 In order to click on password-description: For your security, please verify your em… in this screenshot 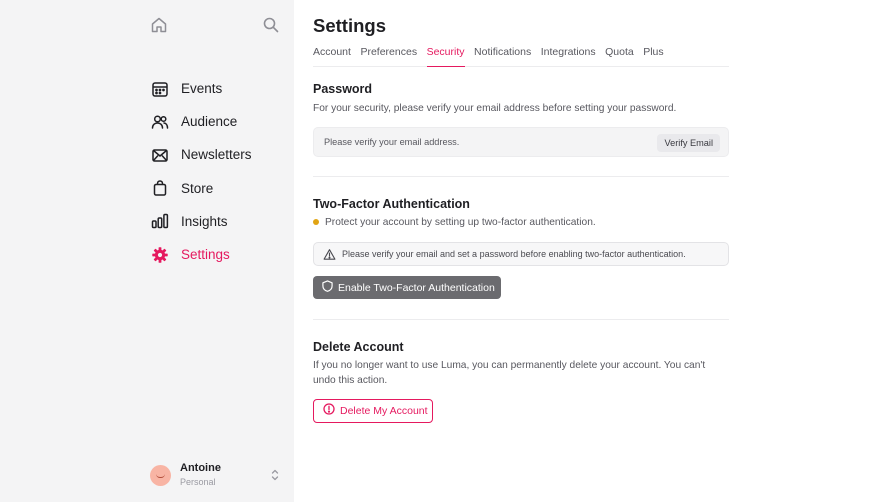, I will do `click(495, 108)`.